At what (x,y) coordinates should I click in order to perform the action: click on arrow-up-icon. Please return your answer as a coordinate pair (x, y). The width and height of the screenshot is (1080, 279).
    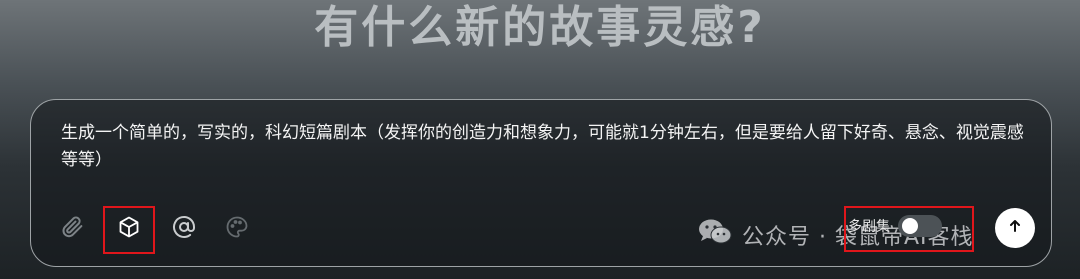
    Looking at the image, I should click on (1015, 228).